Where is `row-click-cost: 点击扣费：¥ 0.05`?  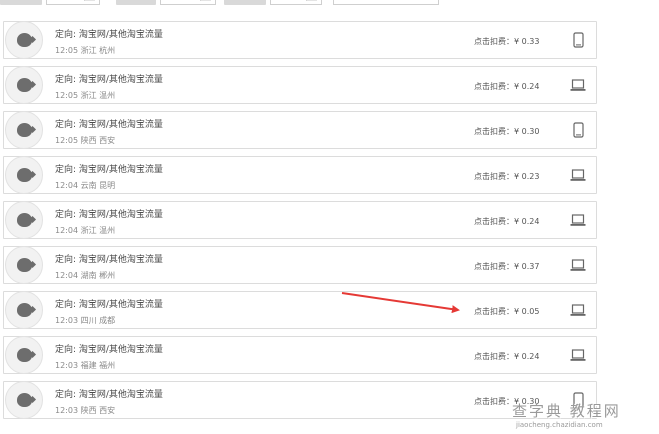 row-click-cost: 点击扣费：¥ 0.05 is located at coordinates (507, 311).